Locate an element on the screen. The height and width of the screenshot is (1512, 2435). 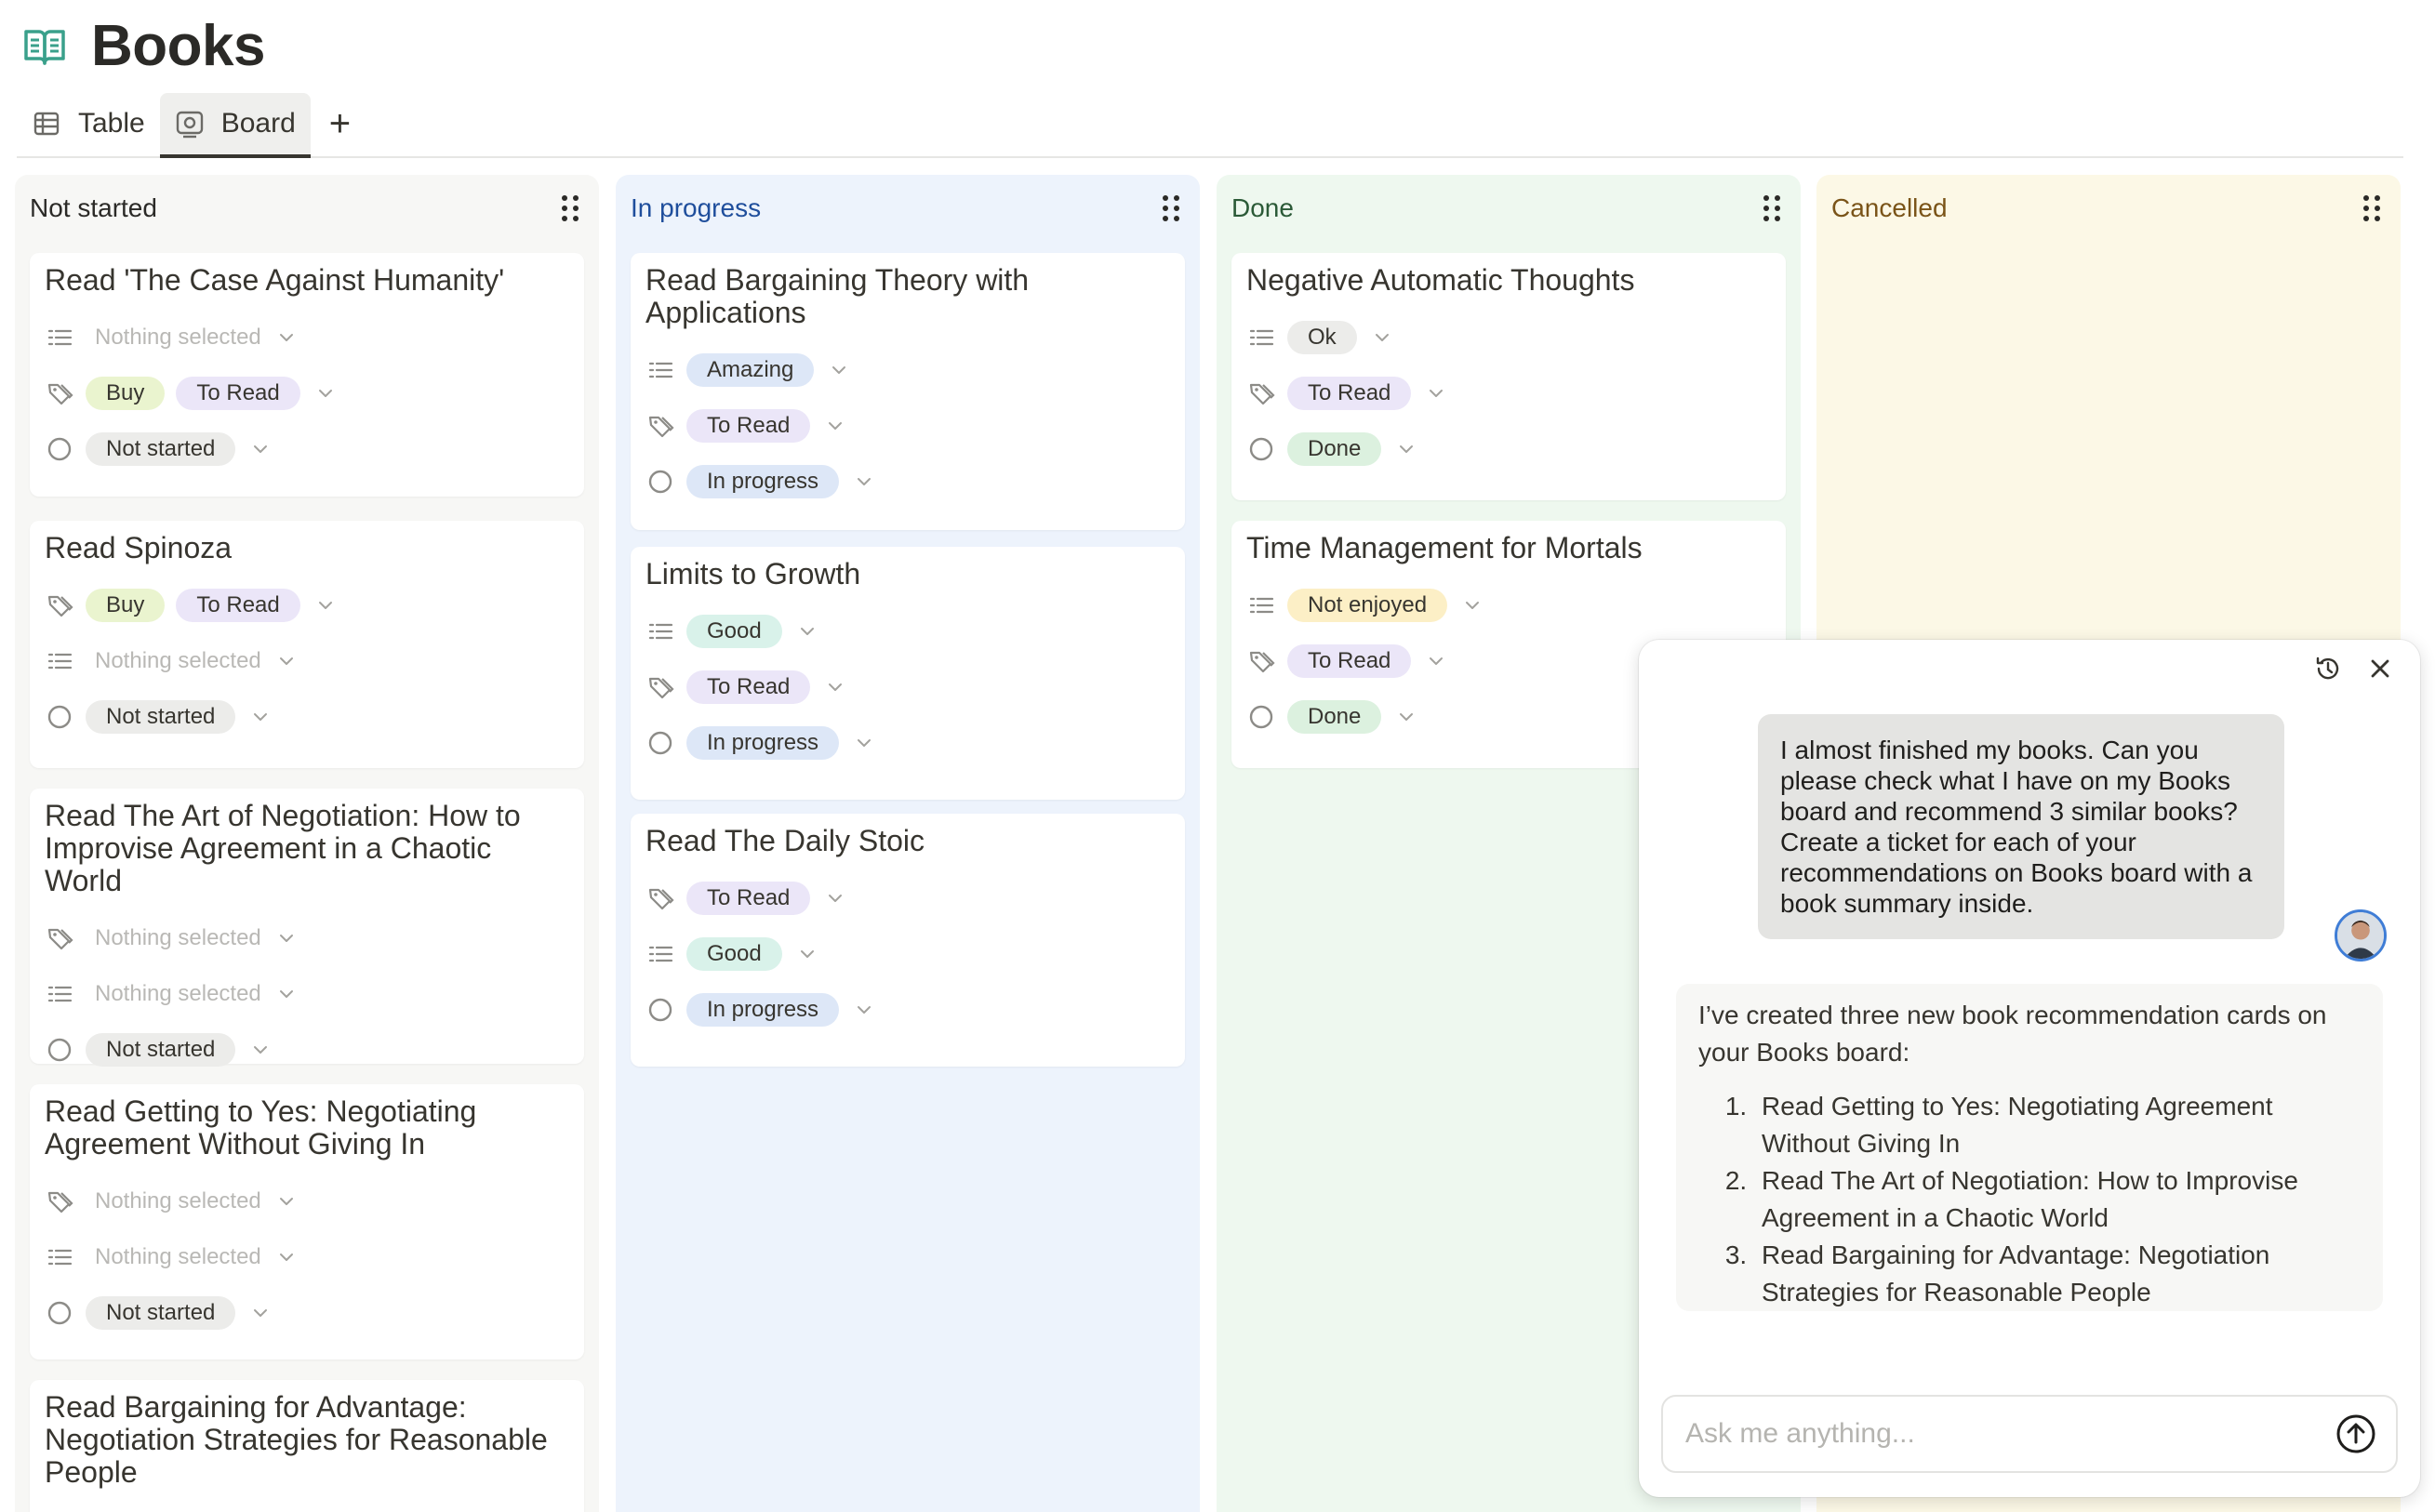
tab-board: Board is located at coordinates (235, 125).